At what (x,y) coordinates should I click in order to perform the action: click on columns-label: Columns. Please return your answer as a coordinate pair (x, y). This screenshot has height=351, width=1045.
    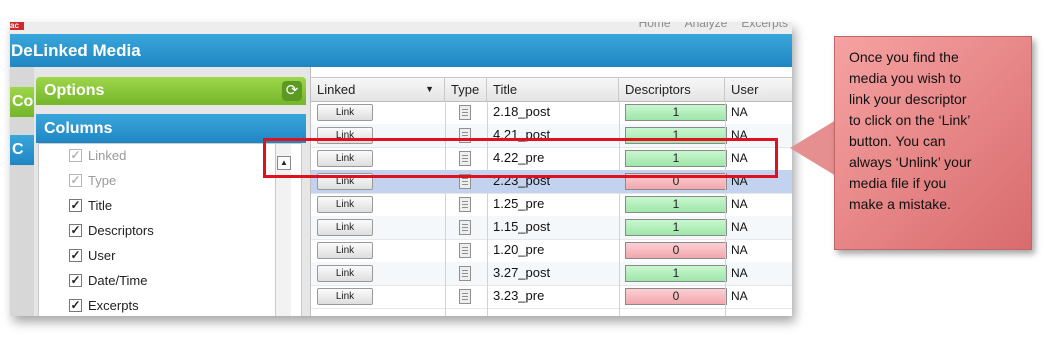
    Looking at the image, I should click on (78, 128).